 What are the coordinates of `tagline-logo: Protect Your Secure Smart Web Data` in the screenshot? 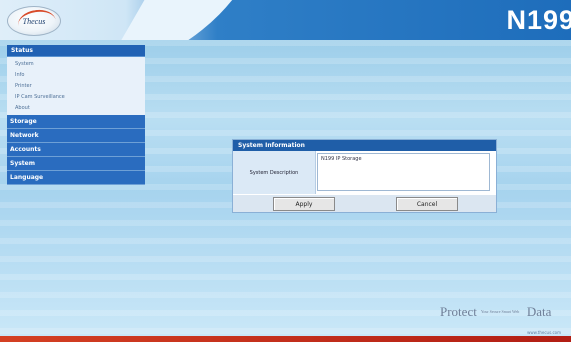 It's located at (495, 312).